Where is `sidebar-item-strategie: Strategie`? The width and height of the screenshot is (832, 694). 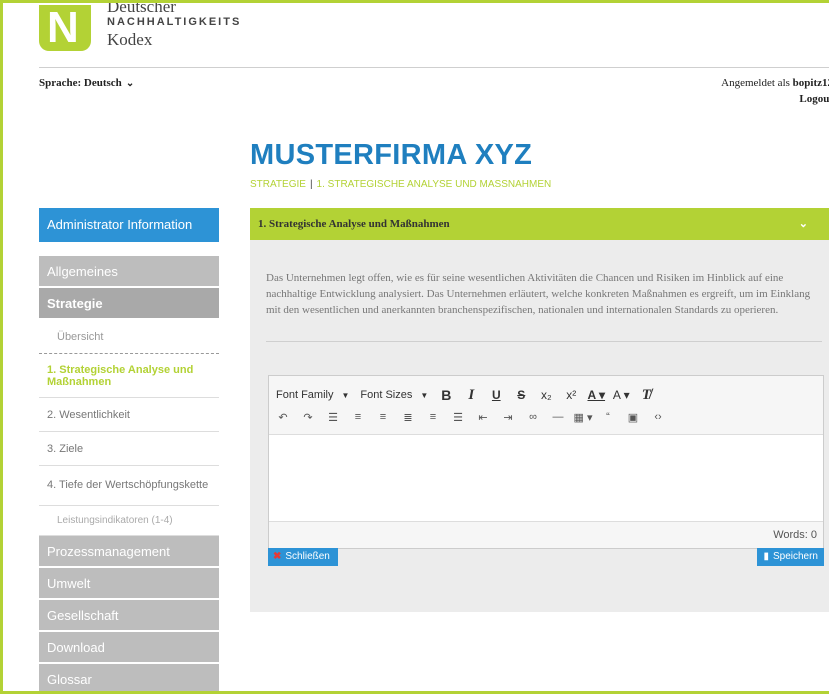
sidebar-item-strategie: Strategie is located at coordinates (129, 304).